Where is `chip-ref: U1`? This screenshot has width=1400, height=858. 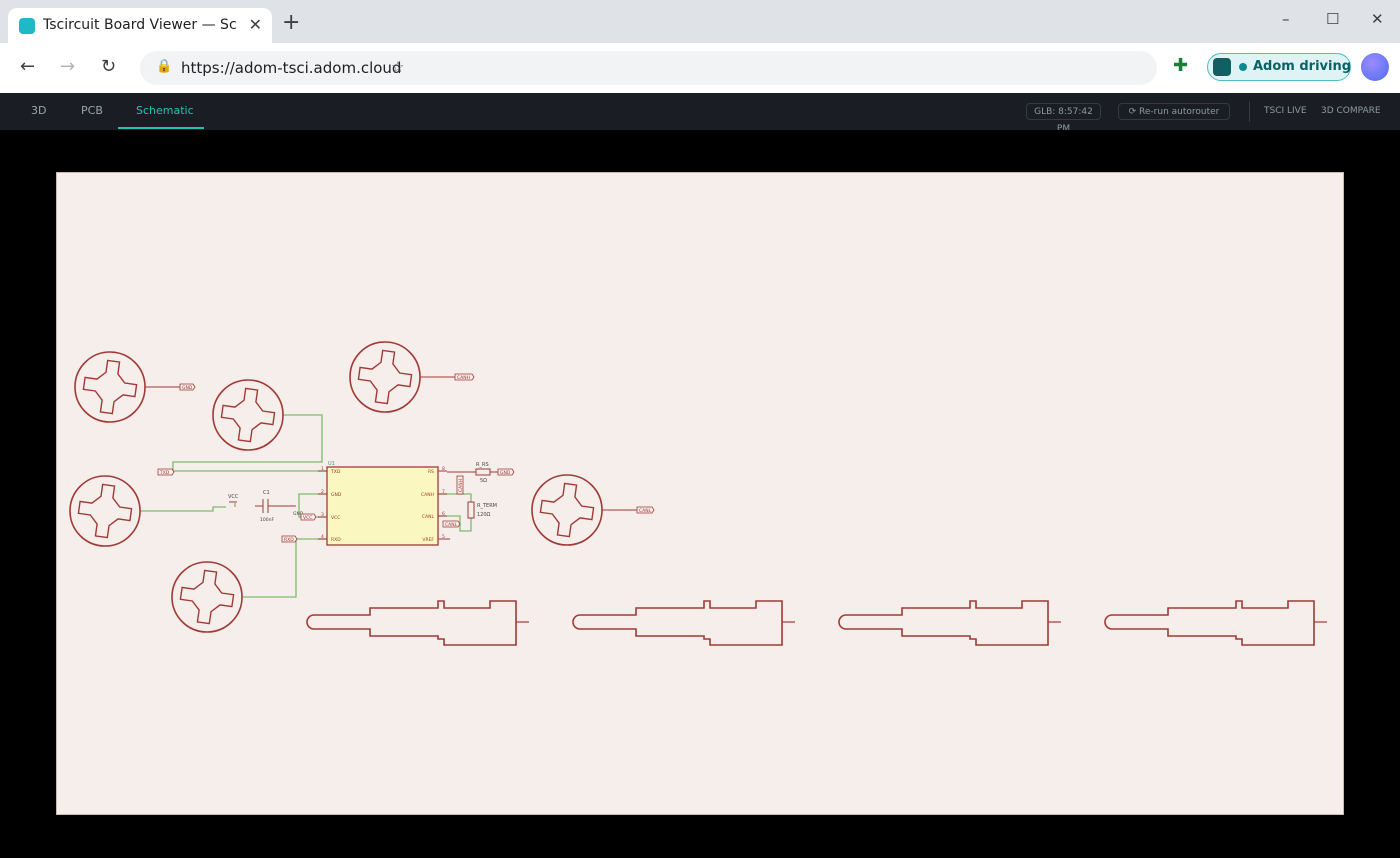
chip-ref: U1 is located at coordinates (331, 464).